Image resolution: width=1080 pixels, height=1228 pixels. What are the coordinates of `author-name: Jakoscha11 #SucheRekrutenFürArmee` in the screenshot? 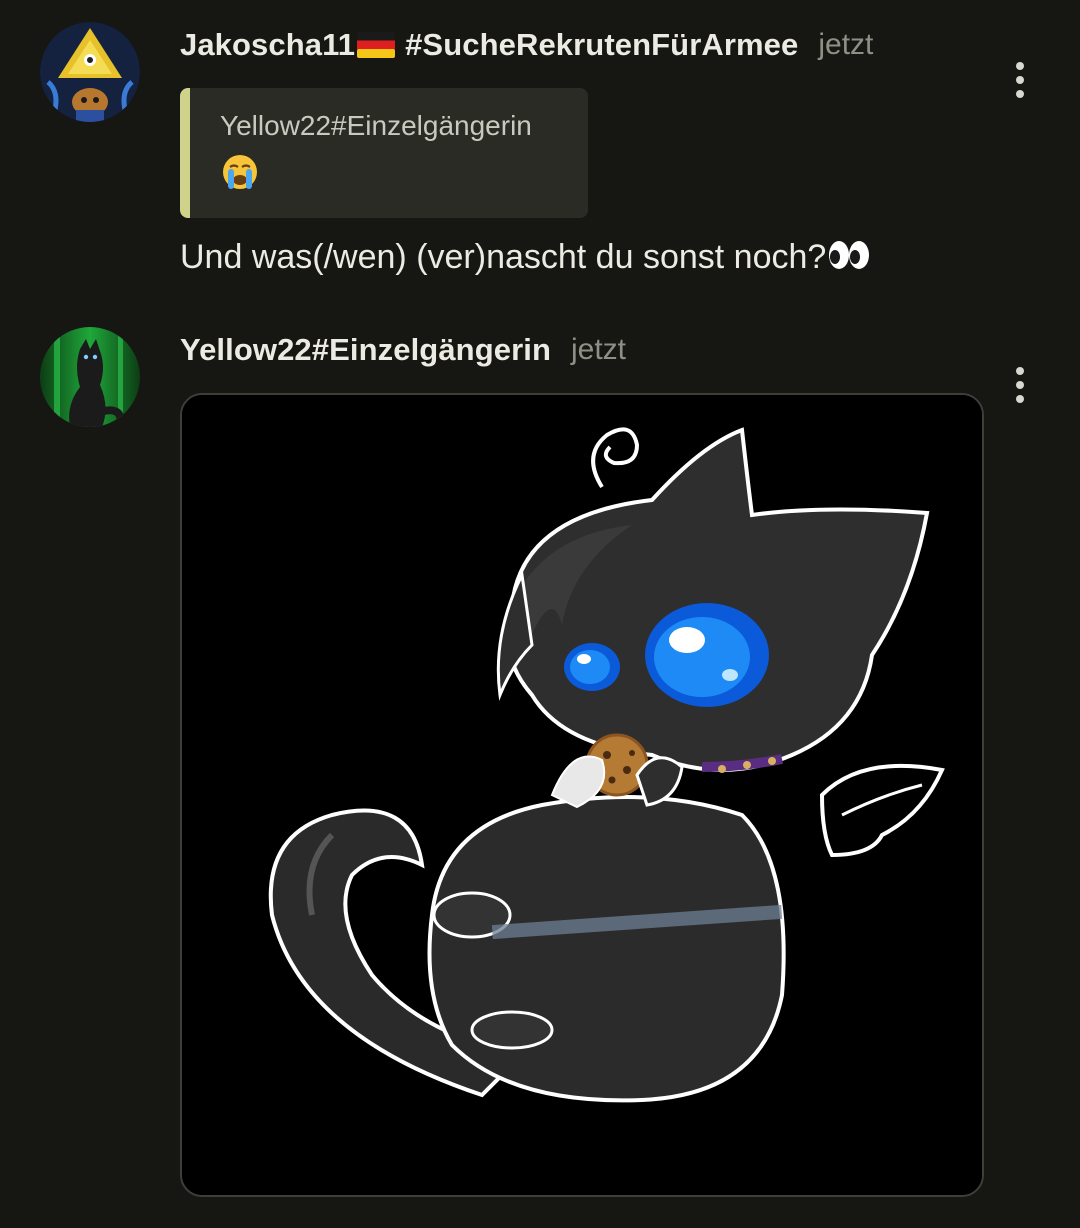 It's located at (489, 45).